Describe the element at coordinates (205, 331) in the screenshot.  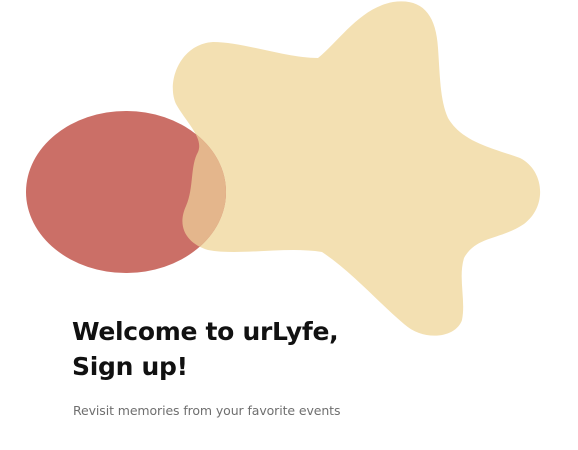
I see `title-line-welcome: Welcome to urLyfe,` at that location.